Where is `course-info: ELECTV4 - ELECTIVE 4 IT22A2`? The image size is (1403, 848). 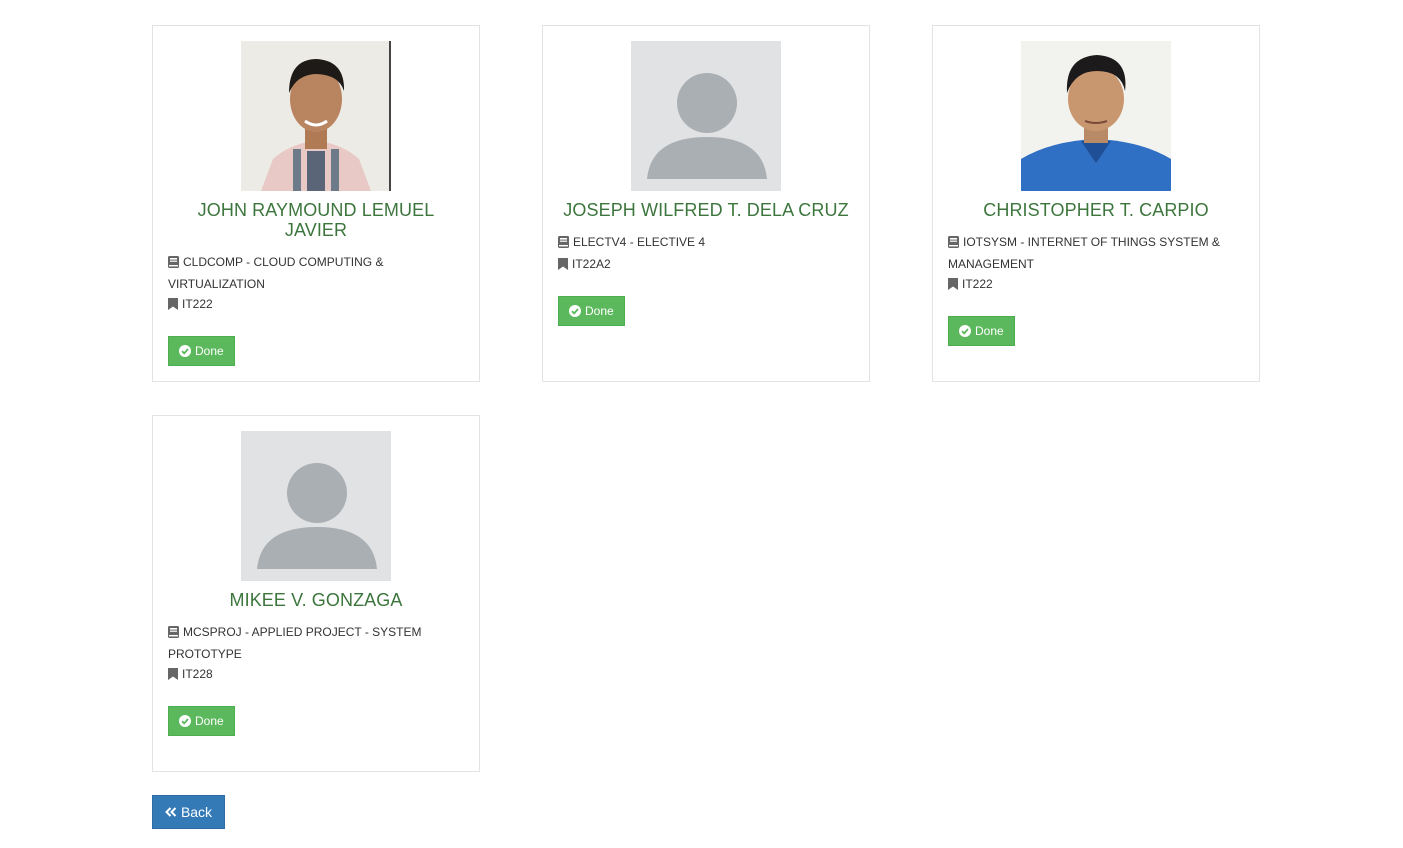
course-info: ELECTV4 - ELECTIVE 4 IT22A2 is located at coordinates (706, 254).